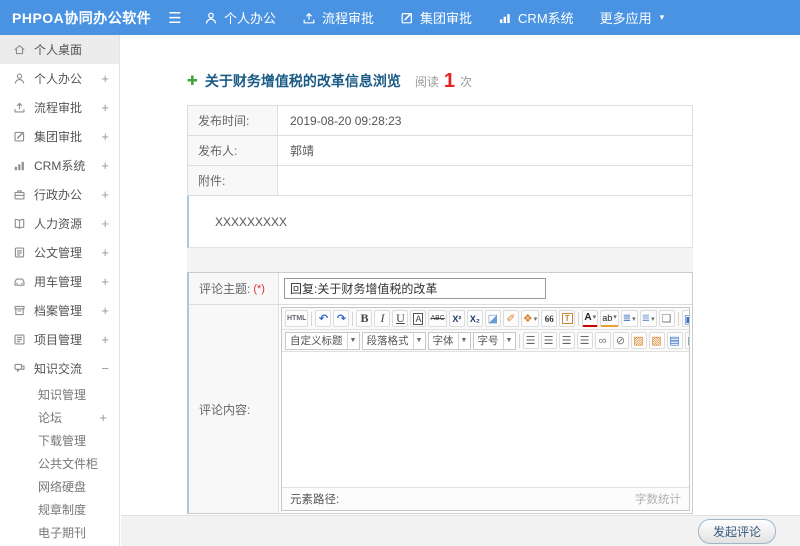 Image resolution: width=800 pixels, height=546 pixels. I want to click on align-right-button: ☰, so click(566, 340).